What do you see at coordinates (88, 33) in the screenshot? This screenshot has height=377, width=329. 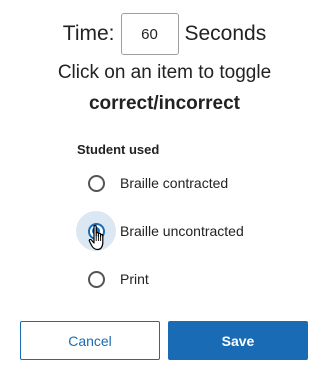 I see `timer-label: Time:` at bounding box center [88, 33].